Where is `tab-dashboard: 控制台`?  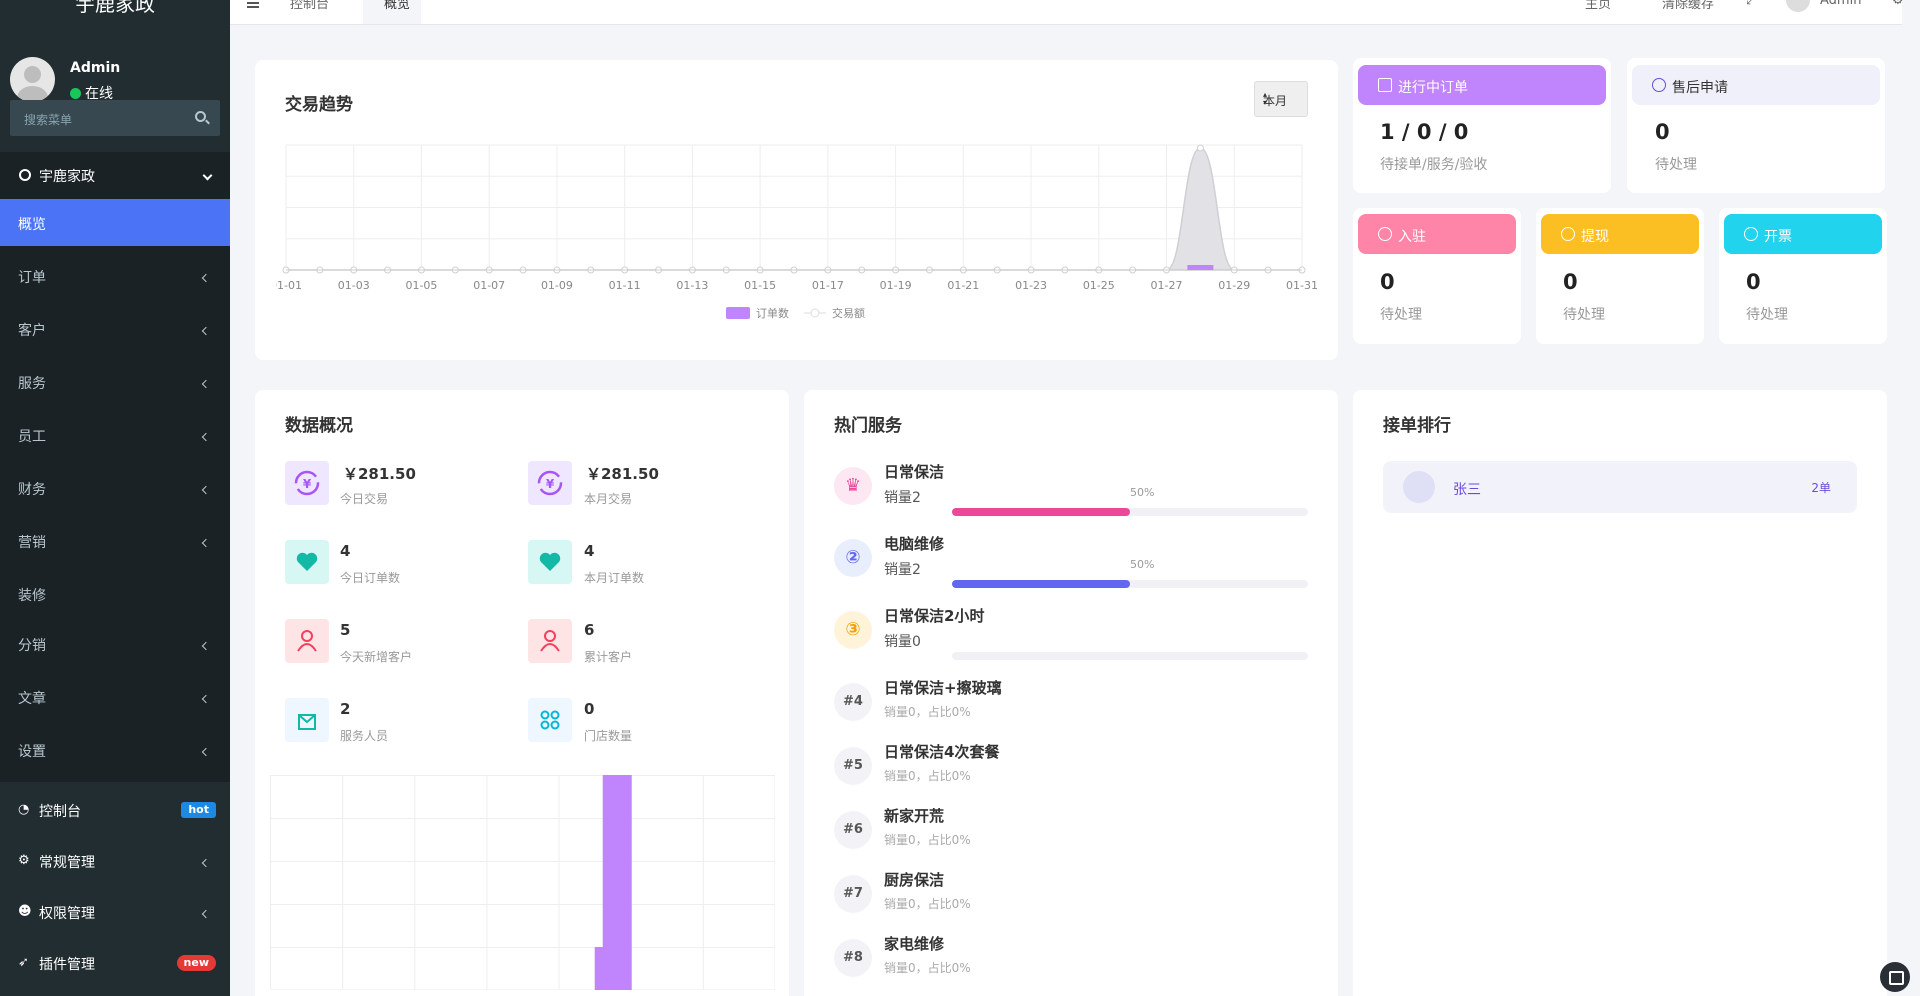 tab-dashboard: 控制台 is located at coordinates (309, 6).